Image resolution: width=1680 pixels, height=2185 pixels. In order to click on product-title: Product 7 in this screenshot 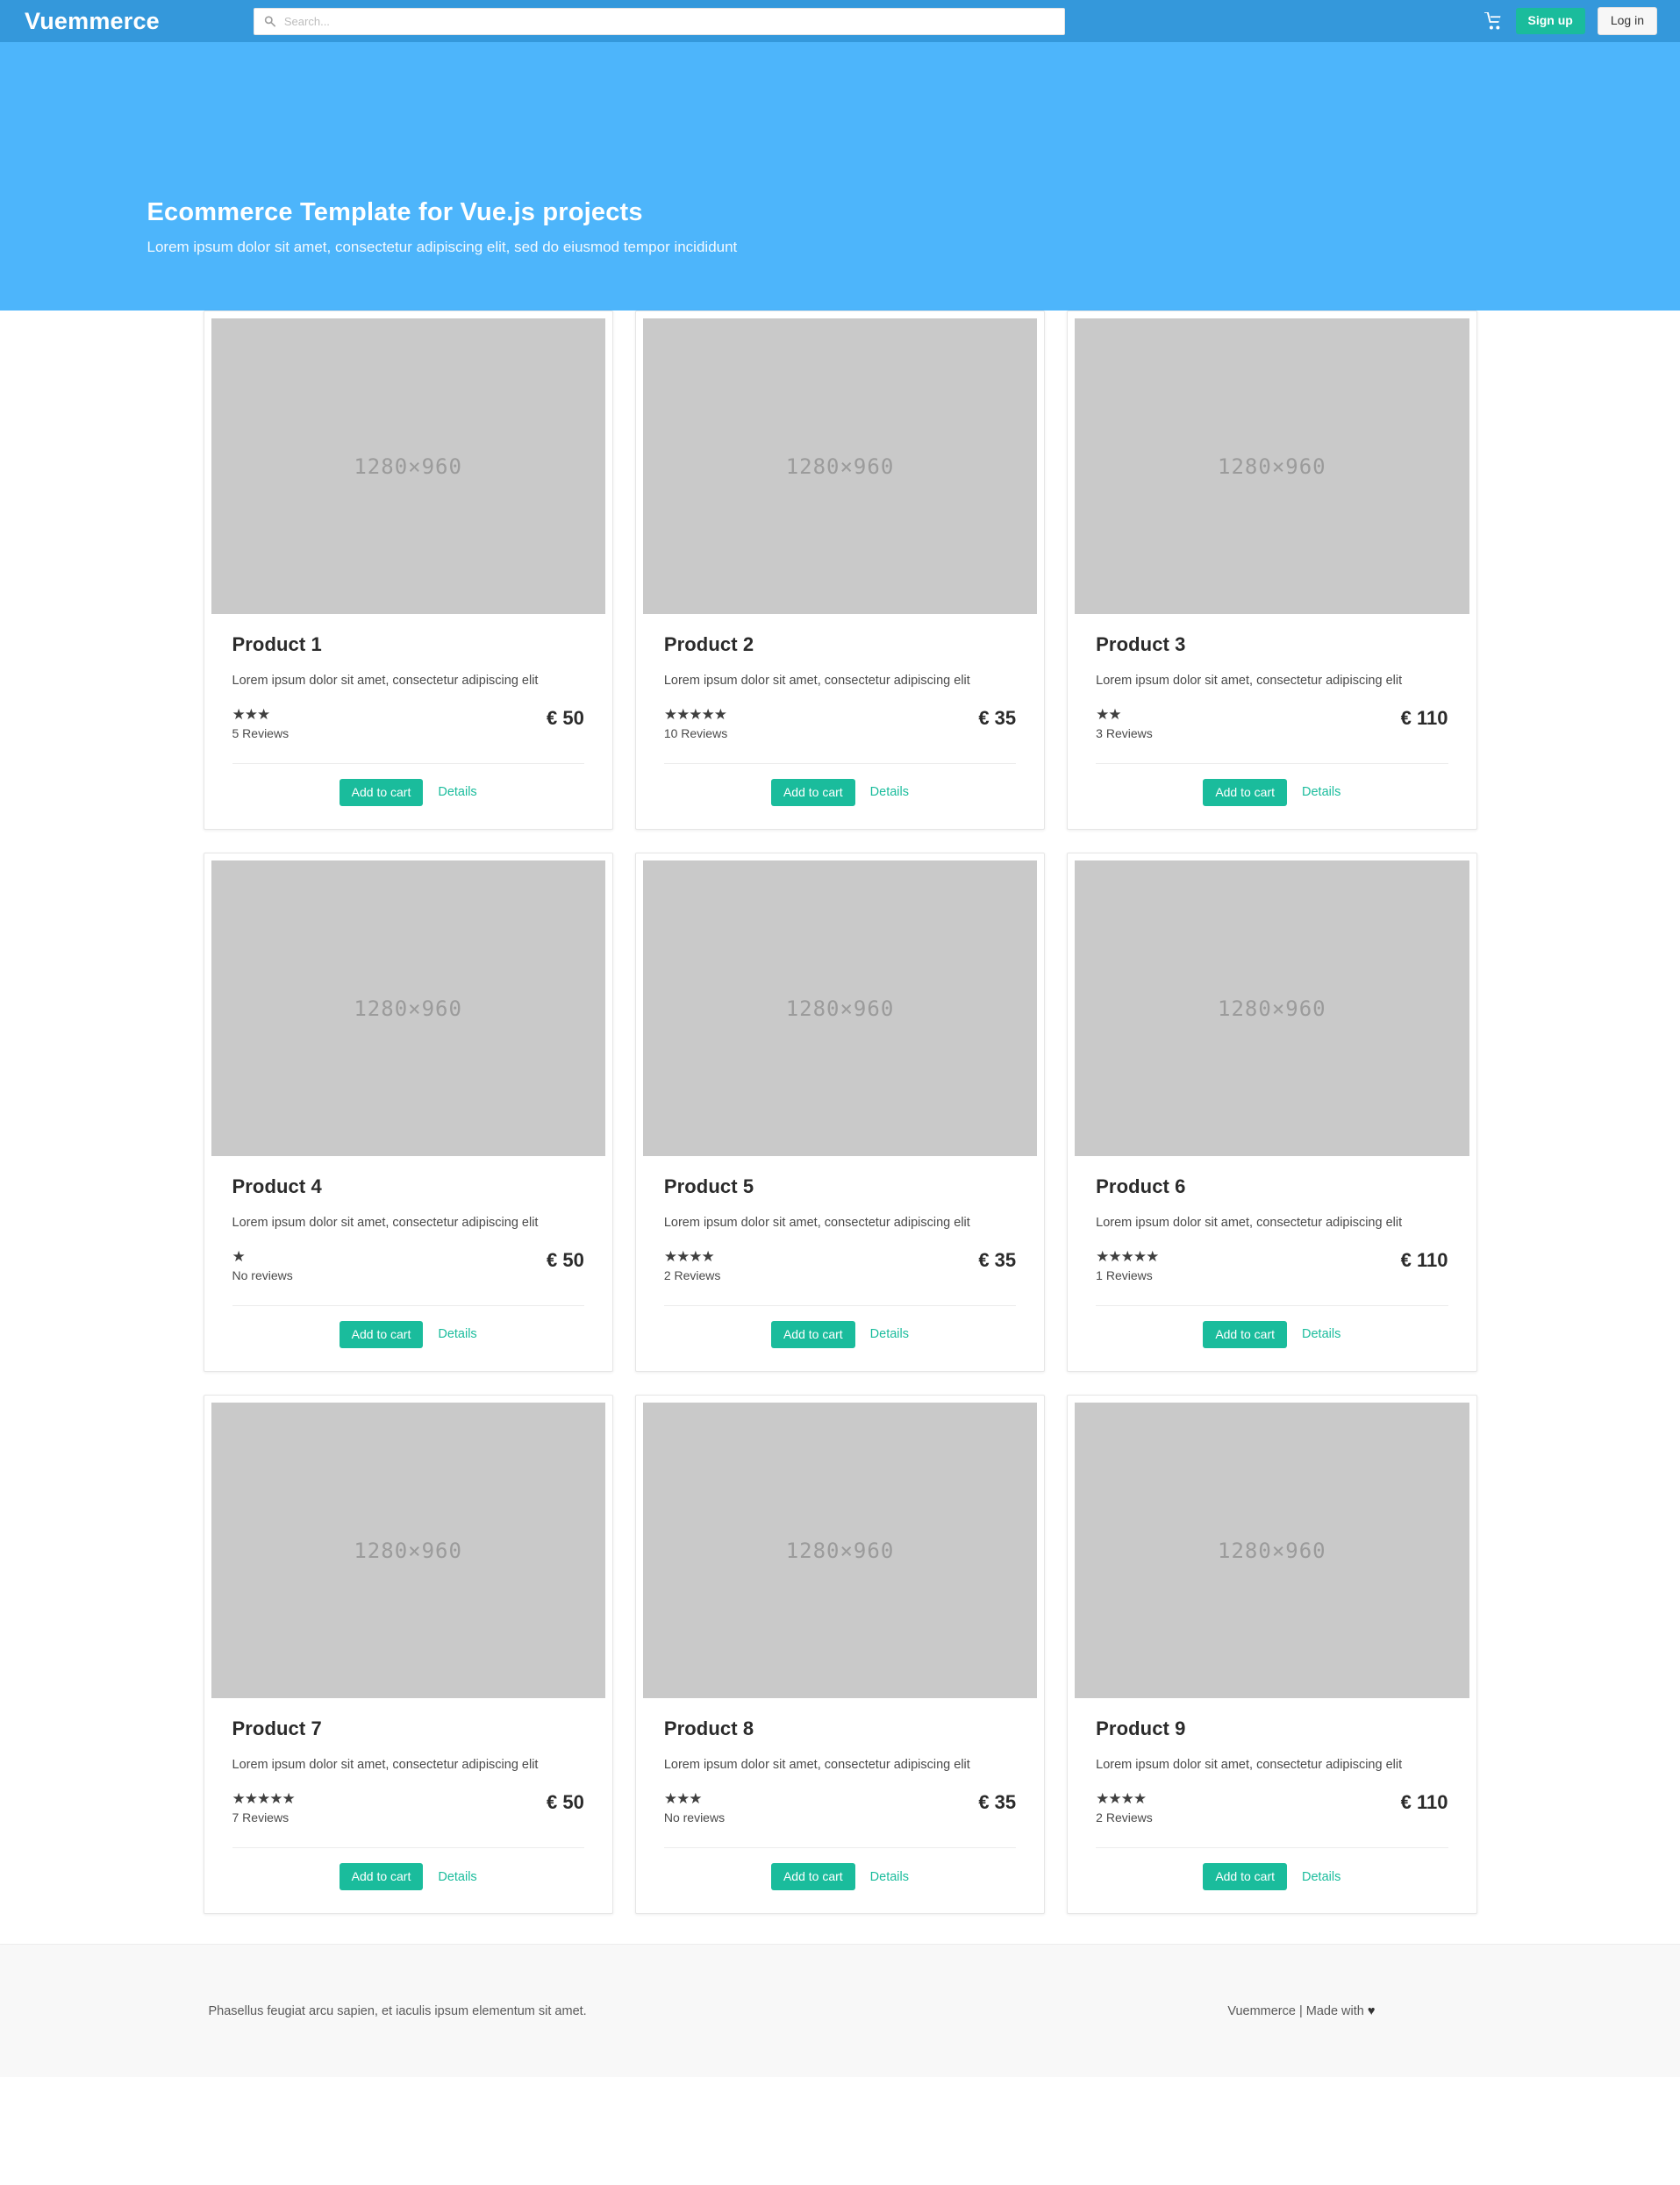, I will do `click(277, 1728)`.